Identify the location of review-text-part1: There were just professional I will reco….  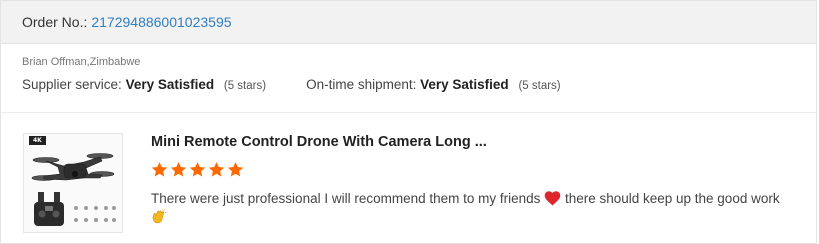
(346, 198).